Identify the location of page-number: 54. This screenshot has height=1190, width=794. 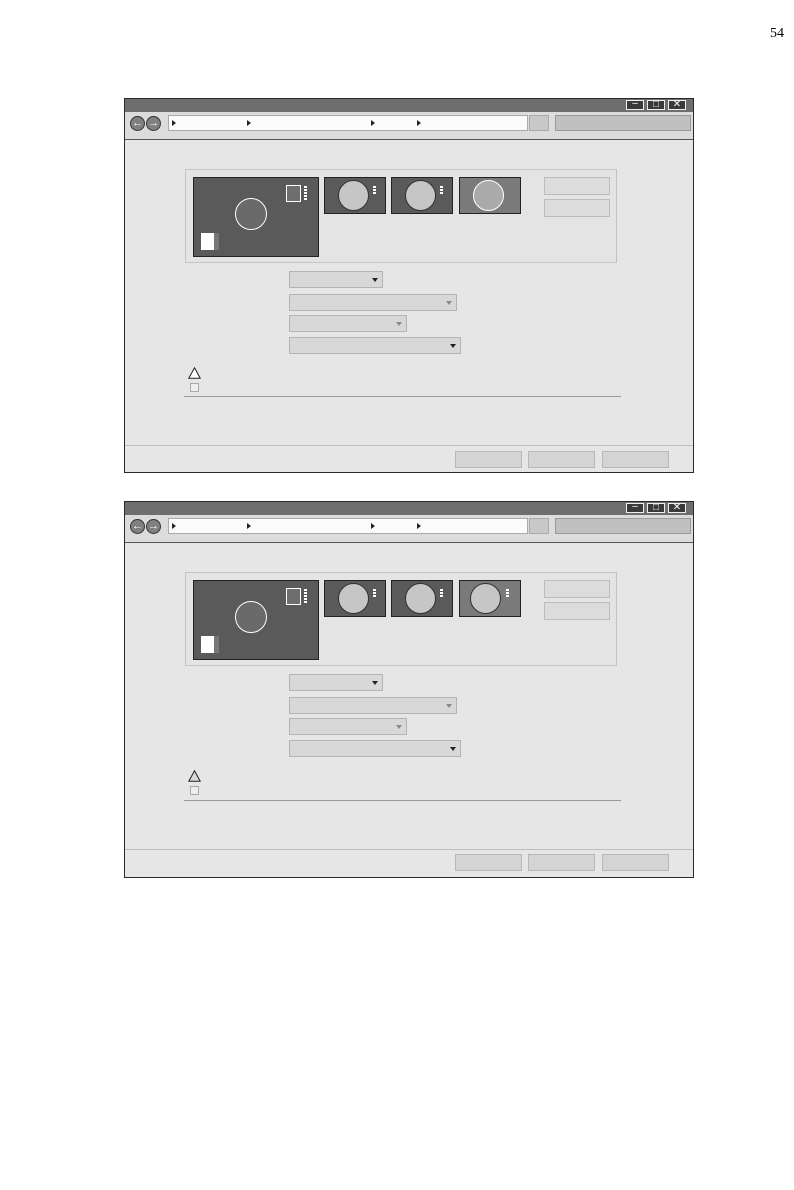
(777, 33).